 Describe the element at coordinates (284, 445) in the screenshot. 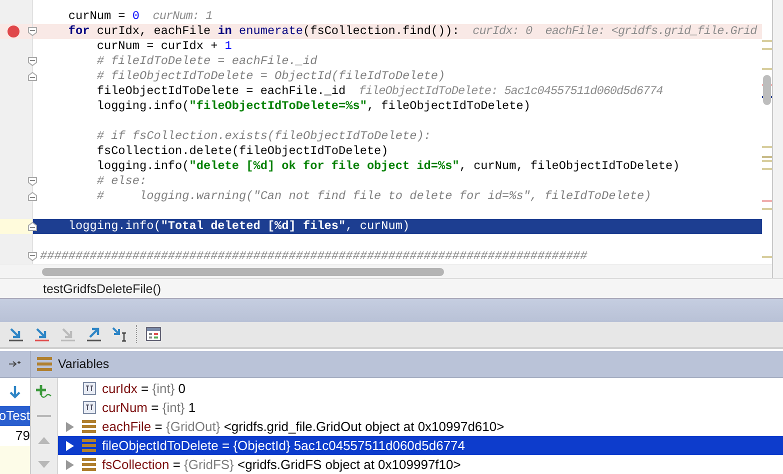

I see `variable-text: fileObjectIdToDelete = {ObjectId} 5ac1c04557511d060d5d6774` at that location.